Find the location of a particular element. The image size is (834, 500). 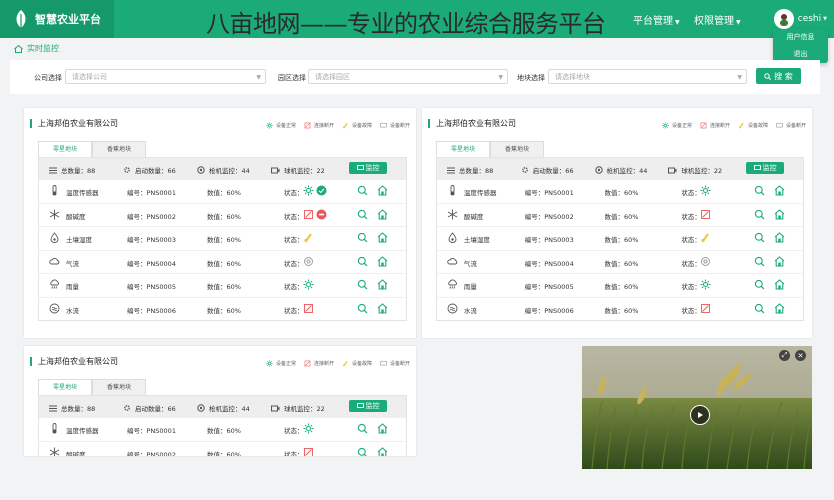

video-camera-icon is located at coordinates (275, 408).